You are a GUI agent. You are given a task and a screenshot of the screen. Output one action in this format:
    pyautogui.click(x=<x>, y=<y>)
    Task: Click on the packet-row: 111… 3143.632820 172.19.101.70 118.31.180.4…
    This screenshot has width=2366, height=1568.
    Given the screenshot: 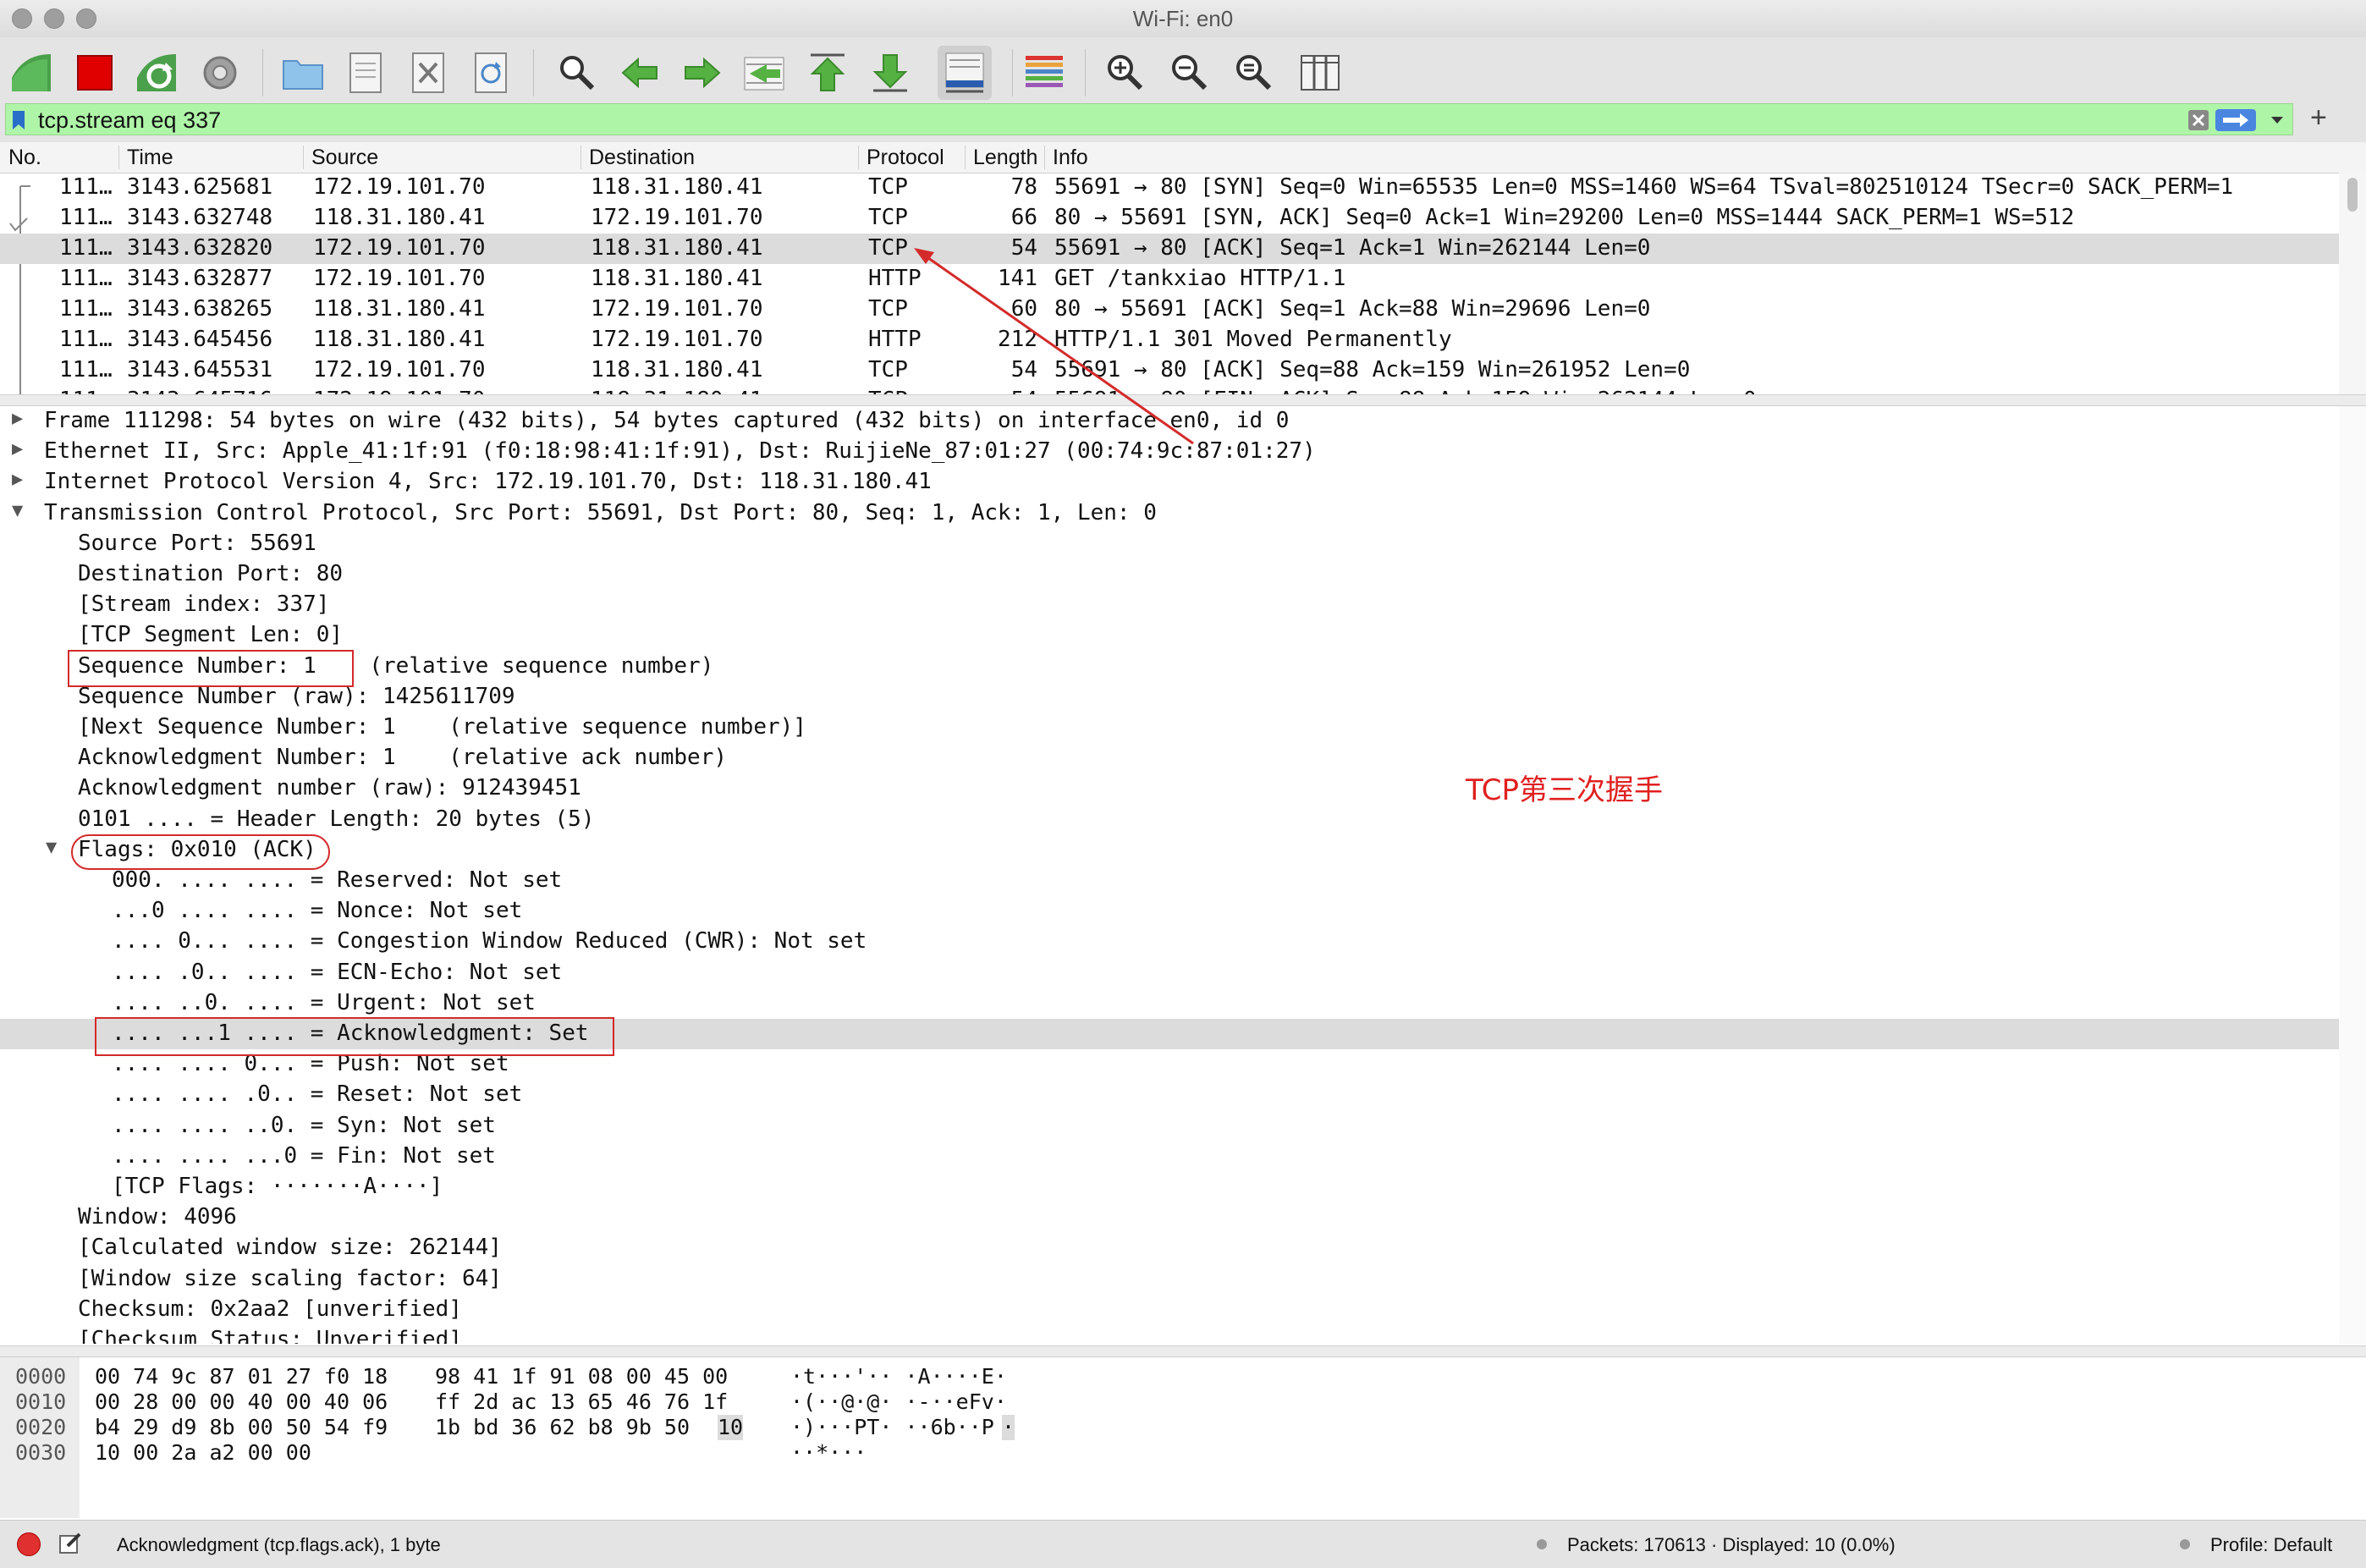 What is the action you would take?
    pyautogui.click(x=1169, y=249)
    